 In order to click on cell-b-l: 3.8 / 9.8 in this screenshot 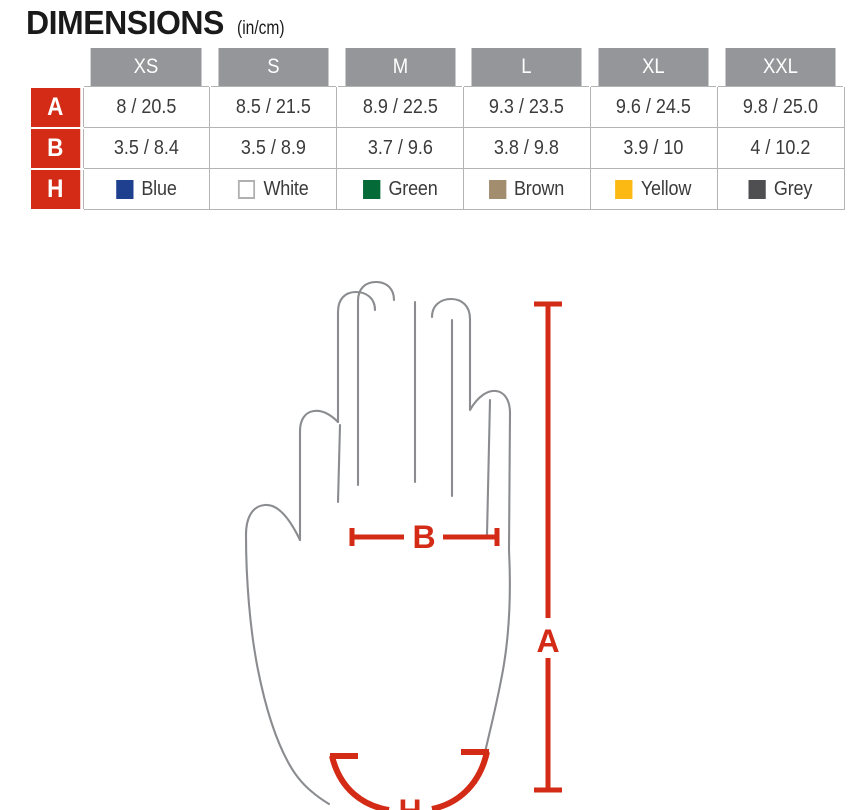, I will do `click(527, 148)`.